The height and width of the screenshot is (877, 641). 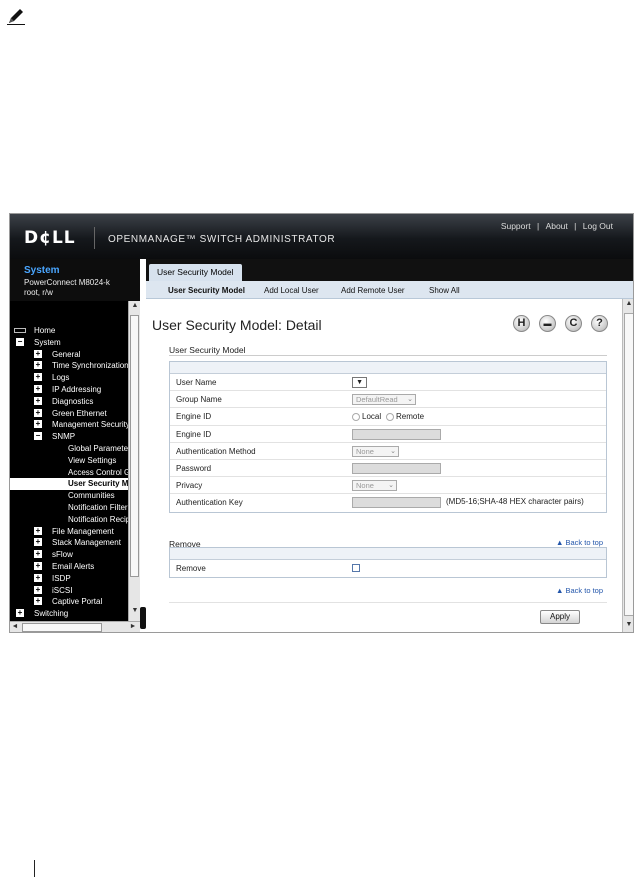 What do you see at coordinates (396, 468) in the screenshot?
I see `password-input` at bounding box center [396, 468].